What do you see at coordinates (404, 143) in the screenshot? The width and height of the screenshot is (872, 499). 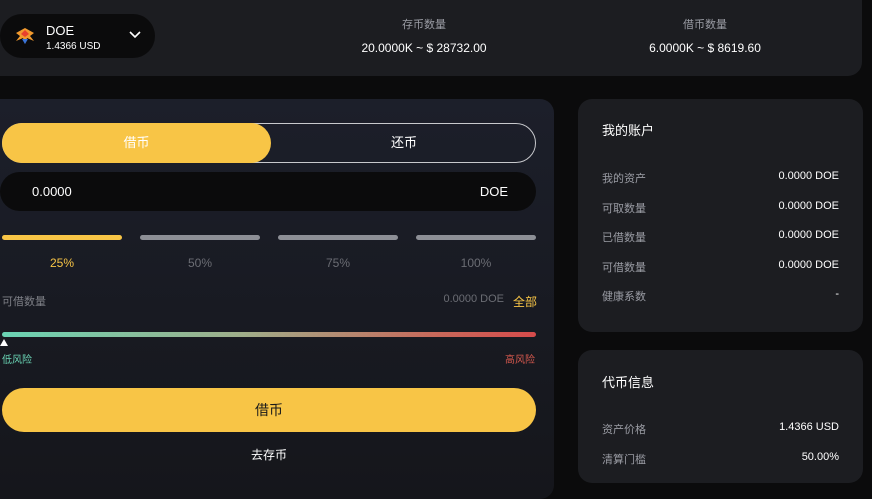 I see `tab-repay: 还币` at bounding box center [404, 143].